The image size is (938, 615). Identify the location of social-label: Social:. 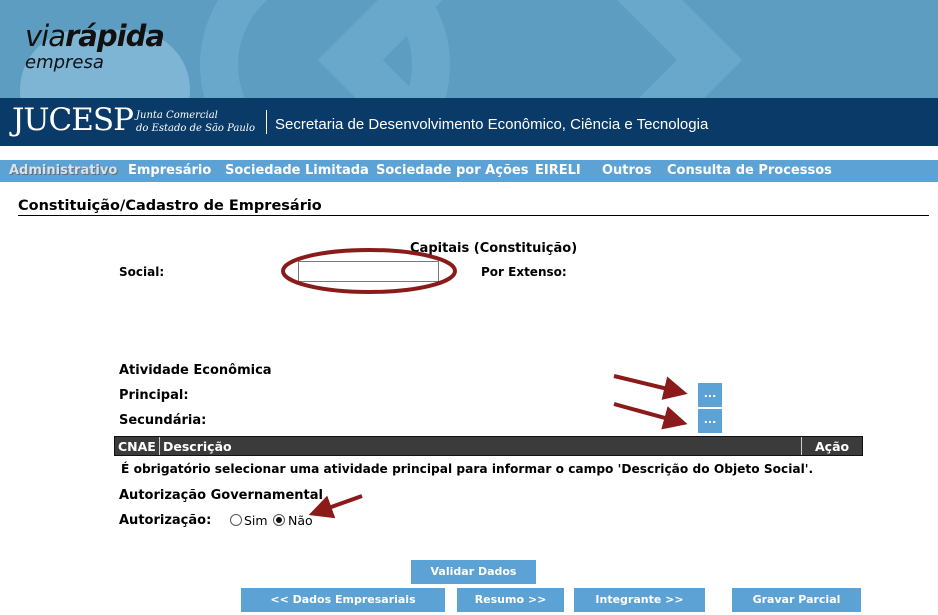
(142, 272).